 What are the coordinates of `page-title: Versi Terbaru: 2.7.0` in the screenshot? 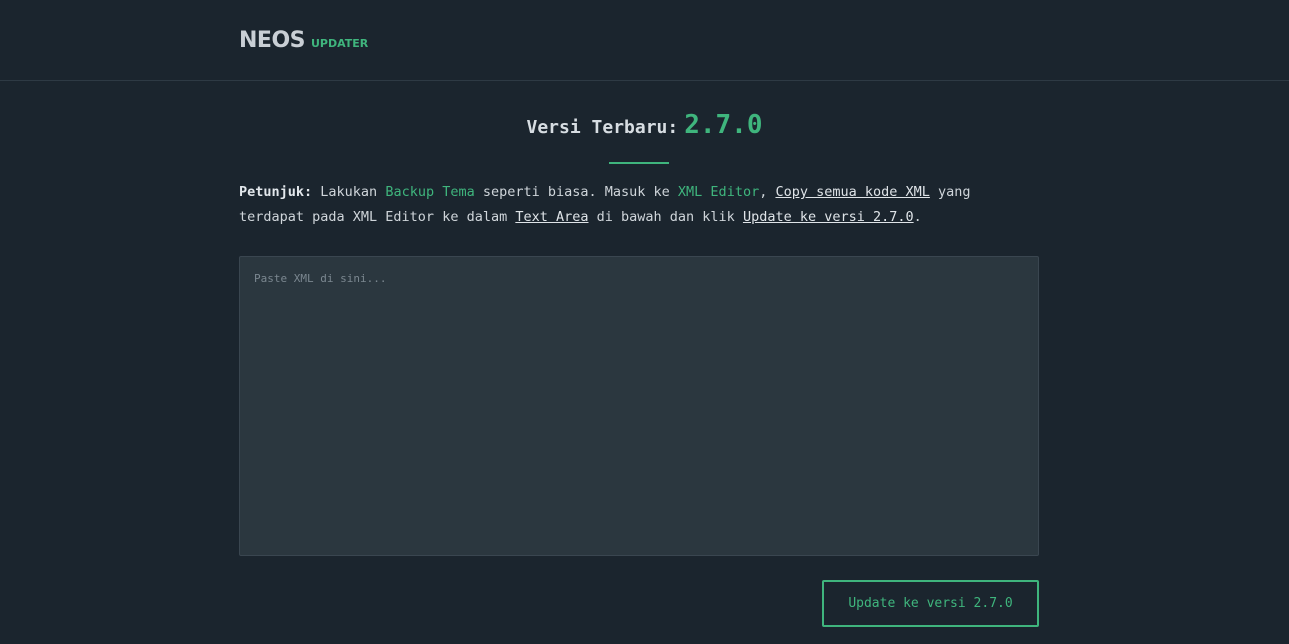 It's located at (644, 125).